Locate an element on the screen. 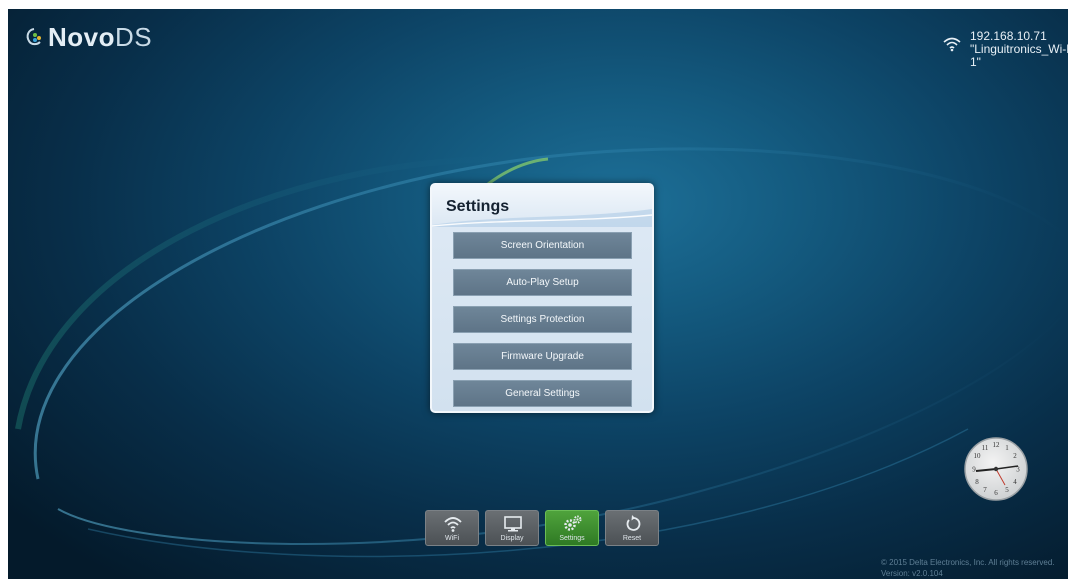  ssid-line-2: 1" is located at coordinates (975, 62).